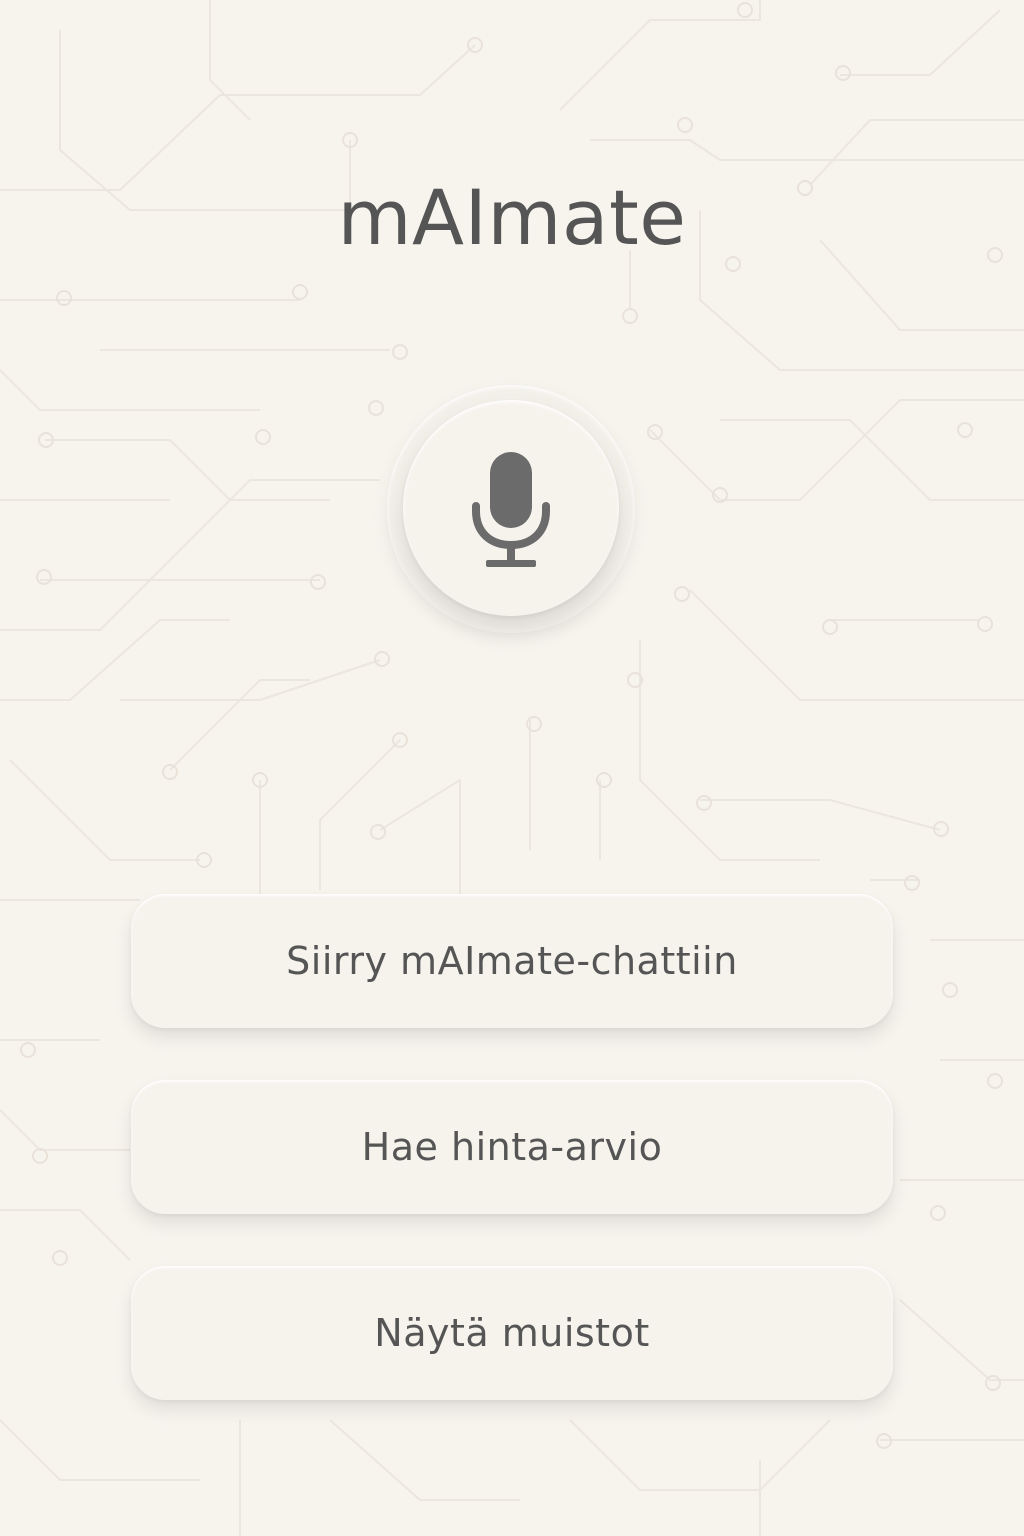 The image size is (1024, 1536). Describe the element at coordinates (512, 1333) in the screenshot. I see `show-memories-button: Näytä muistot` at that location.